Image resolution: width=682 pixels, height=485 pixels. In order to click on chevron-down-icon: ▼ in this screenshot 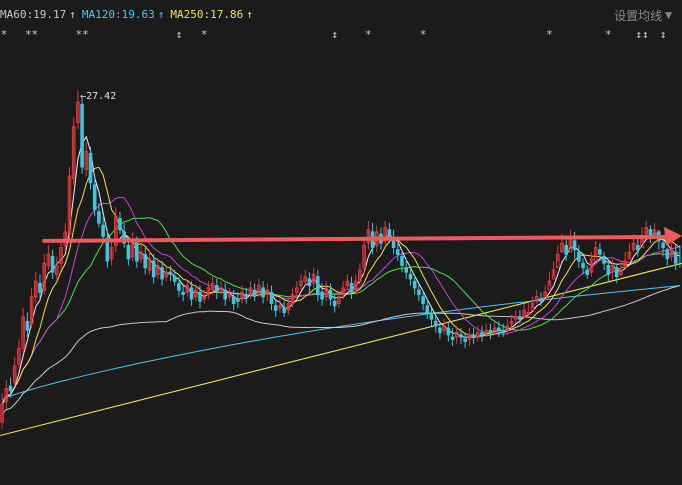, I will do `click(668, 15)`.